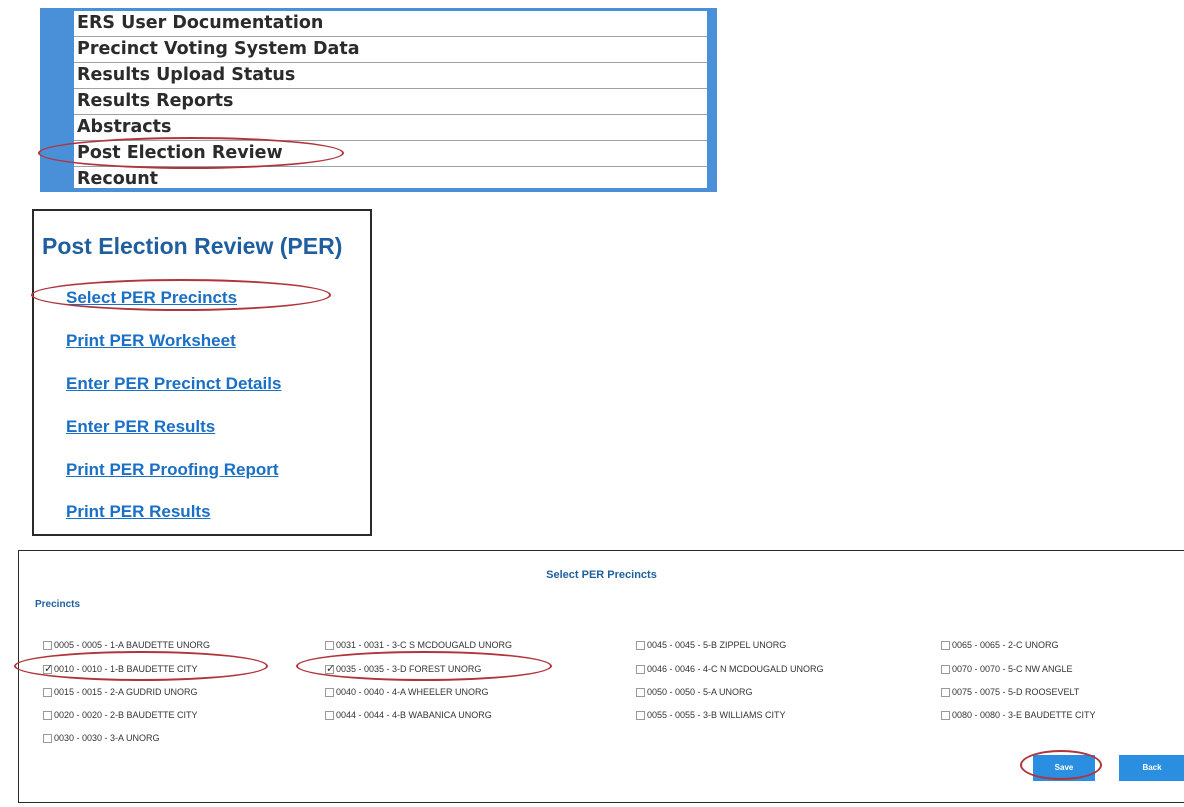 The height and width of the screenshot is (807, 1184). What do you see at coordinates (412, 692) in the screenshot?
I see `precinct-label: 0040 - 0040 - 4-A WHEELER UNORG` at bounding box center [412, 692].